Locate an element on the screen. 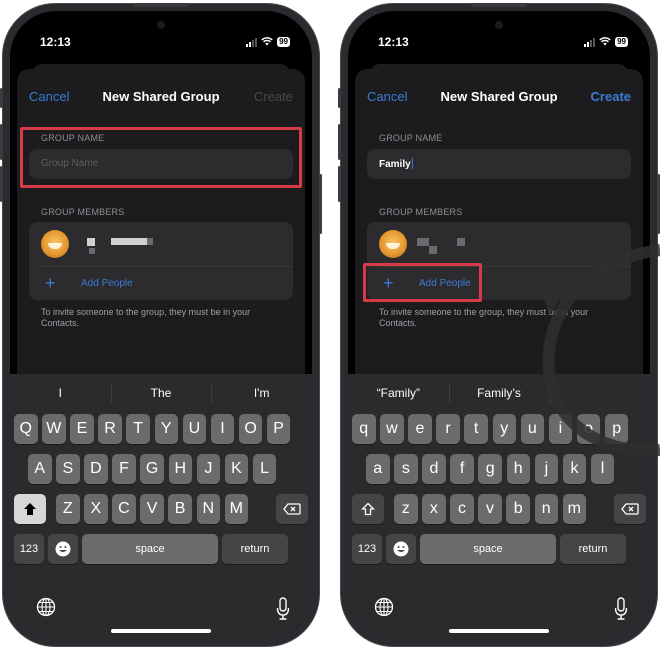  suggestion: I'm is located at coordinates (261, 393).